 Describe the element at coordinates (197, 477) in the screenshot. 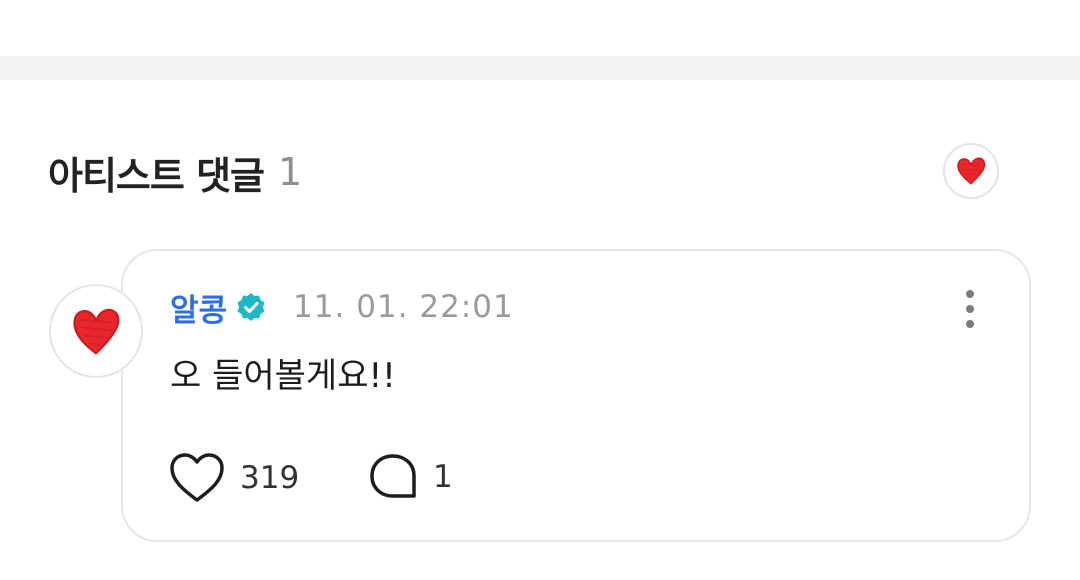

I see `heart-outline-icon` at that location.